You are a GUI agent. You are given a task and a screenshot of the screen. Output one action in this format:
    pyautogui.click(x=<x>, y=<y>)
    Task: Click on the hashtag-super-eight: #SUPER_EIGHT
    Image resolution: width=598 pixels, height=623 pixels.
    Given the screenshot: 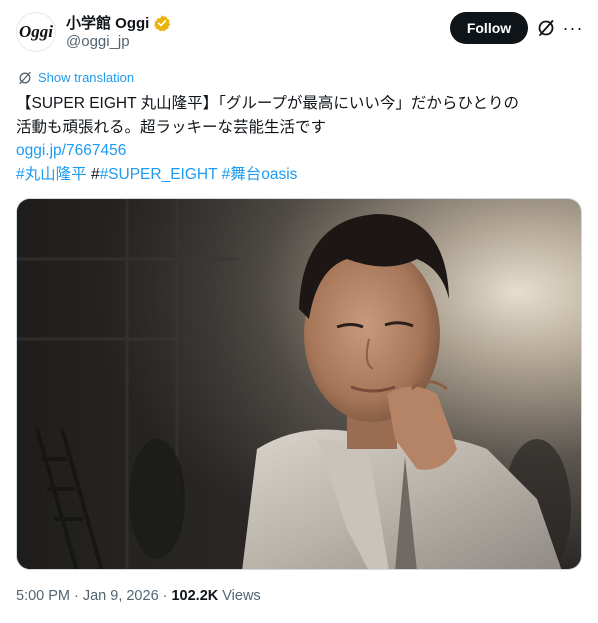 What is the action you would take?
    pyautogui.click(x=159, y=174)
    